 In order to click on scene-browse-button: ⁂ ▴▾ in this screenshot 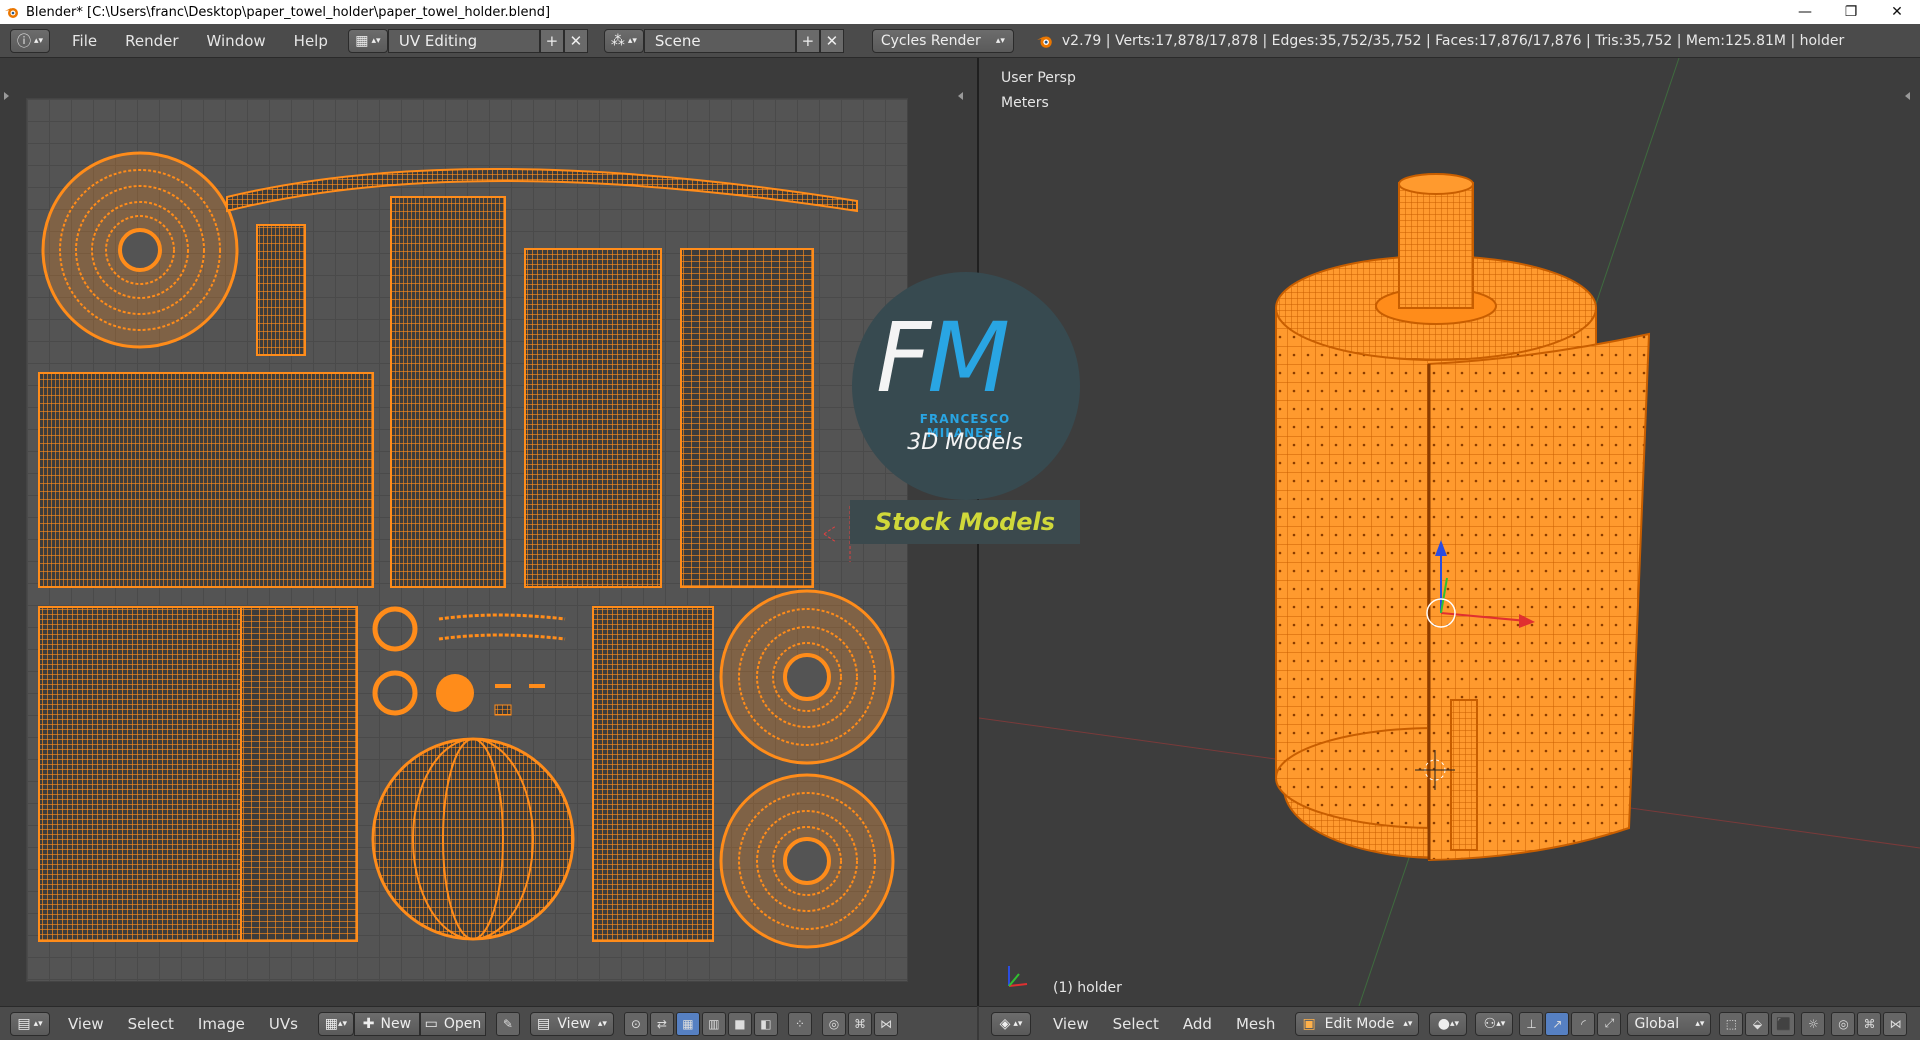, I will do `click(623, 40)`.